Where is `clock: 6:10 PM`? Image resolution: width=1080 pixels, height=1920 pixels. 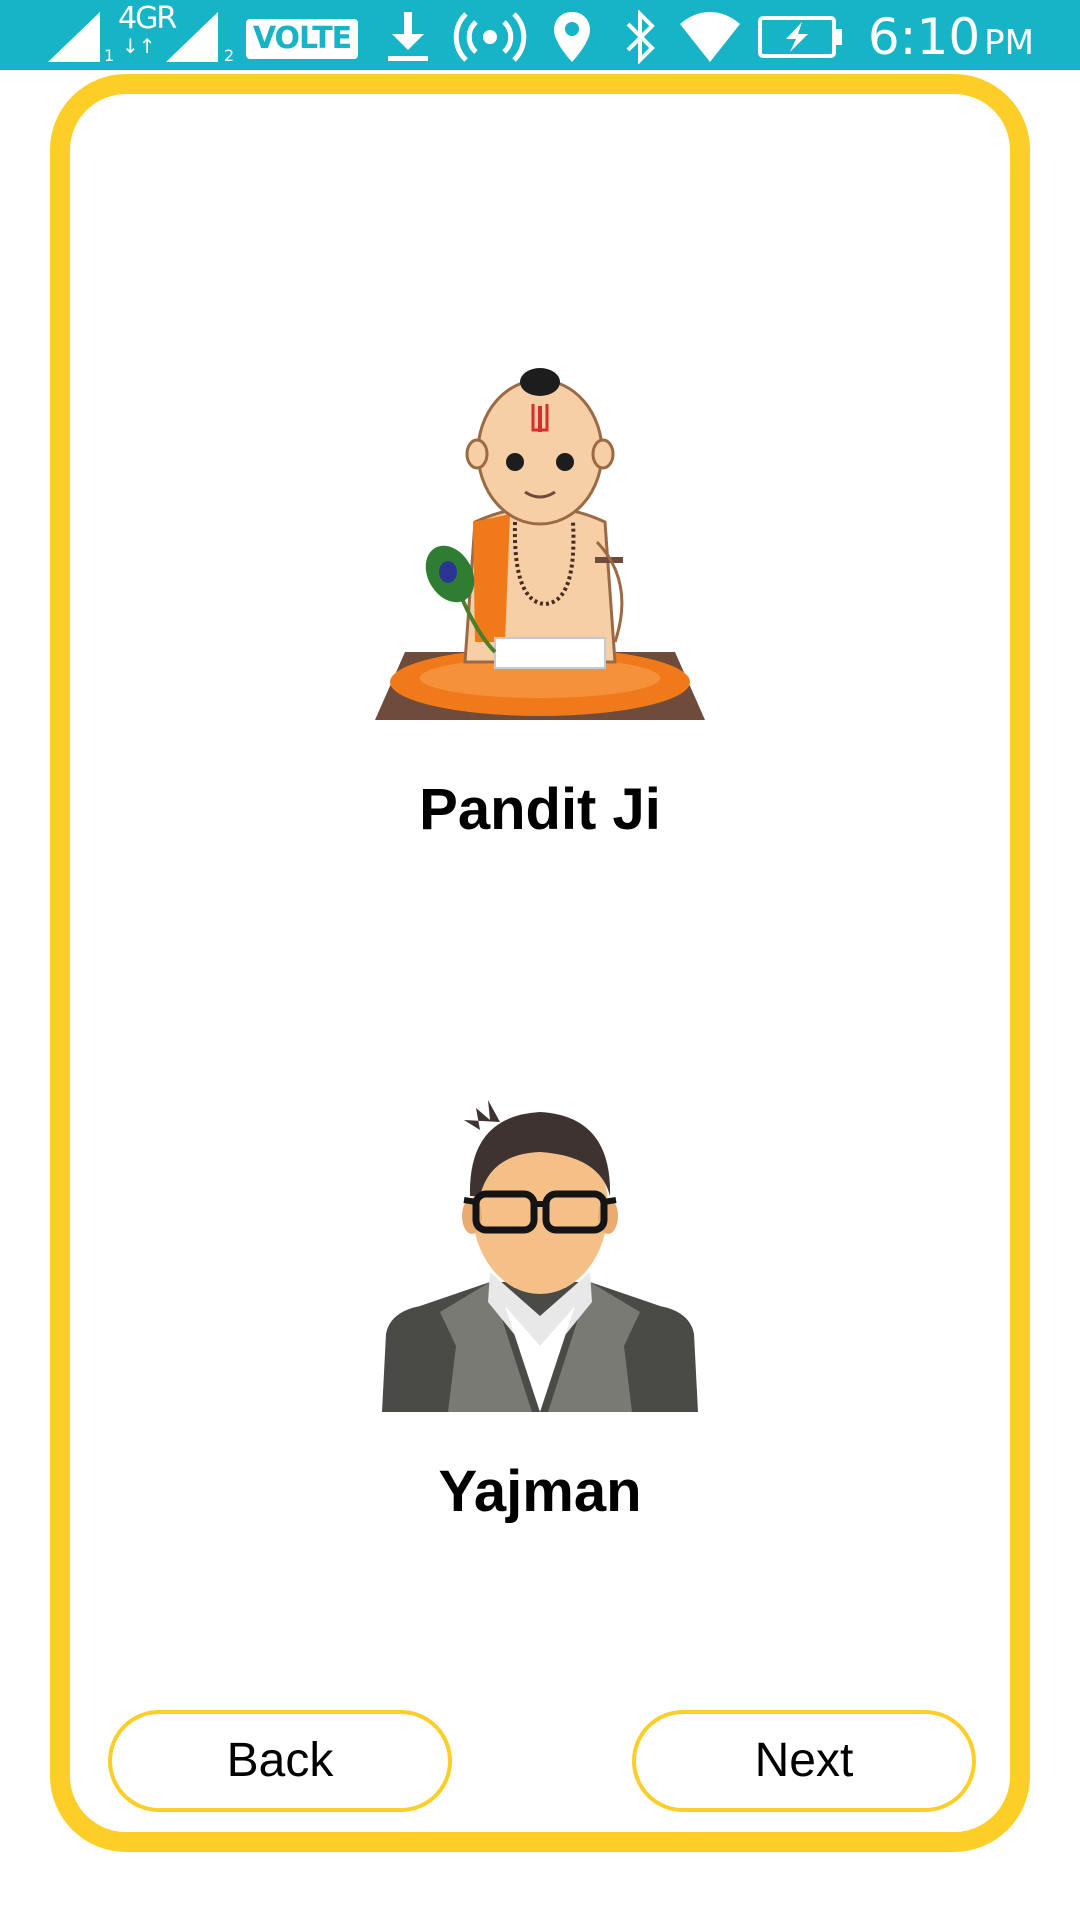 clock: 6:10 PM is located at coordinates (950, 37).